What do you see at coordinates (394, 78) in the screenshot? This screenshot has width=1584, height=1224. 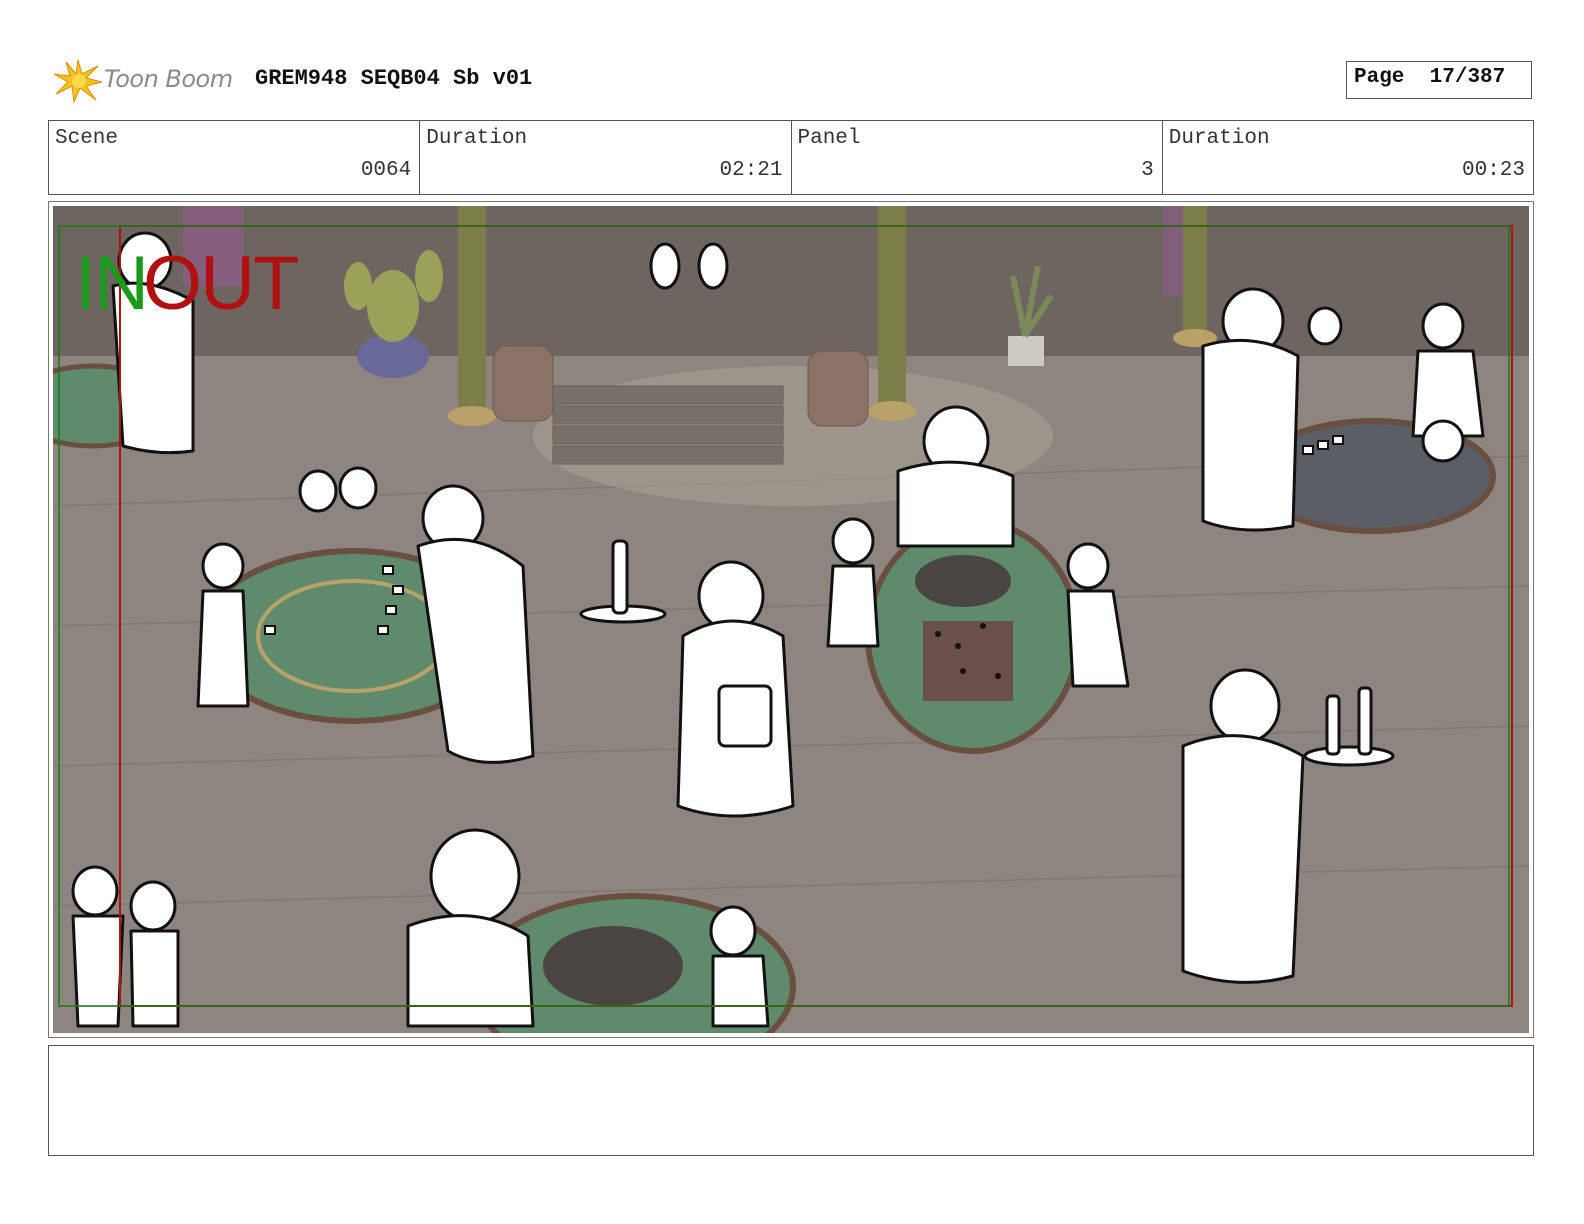 I see `document-title: GREM948 SEQB04 Sb v01` at bounding box center [394, 78].